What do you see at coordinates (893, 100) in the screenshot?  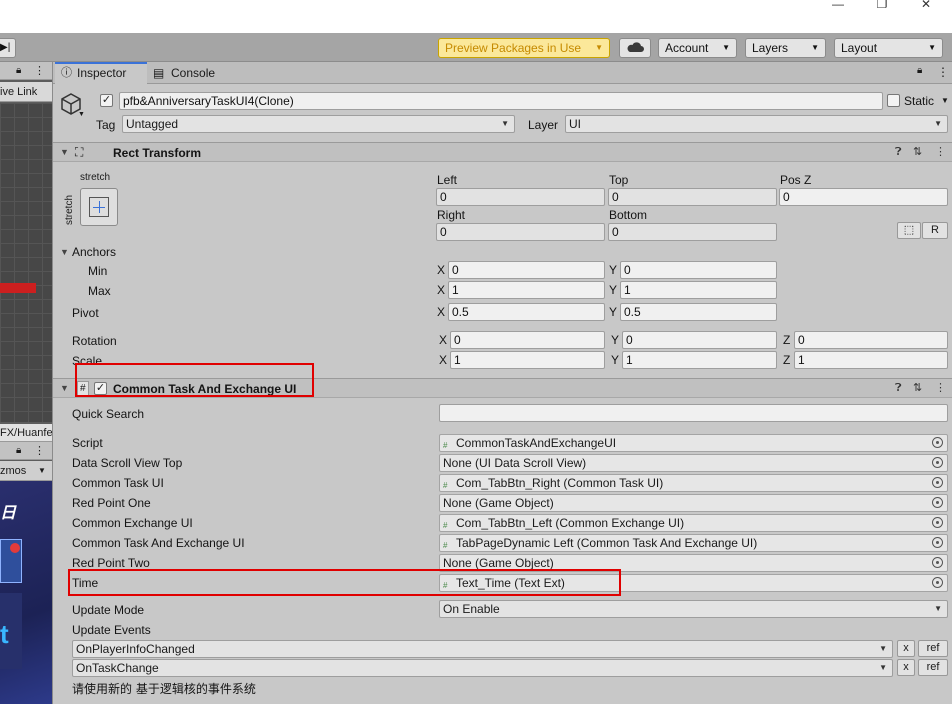 I see `static-checkbox` at bounding box center [893, 100].